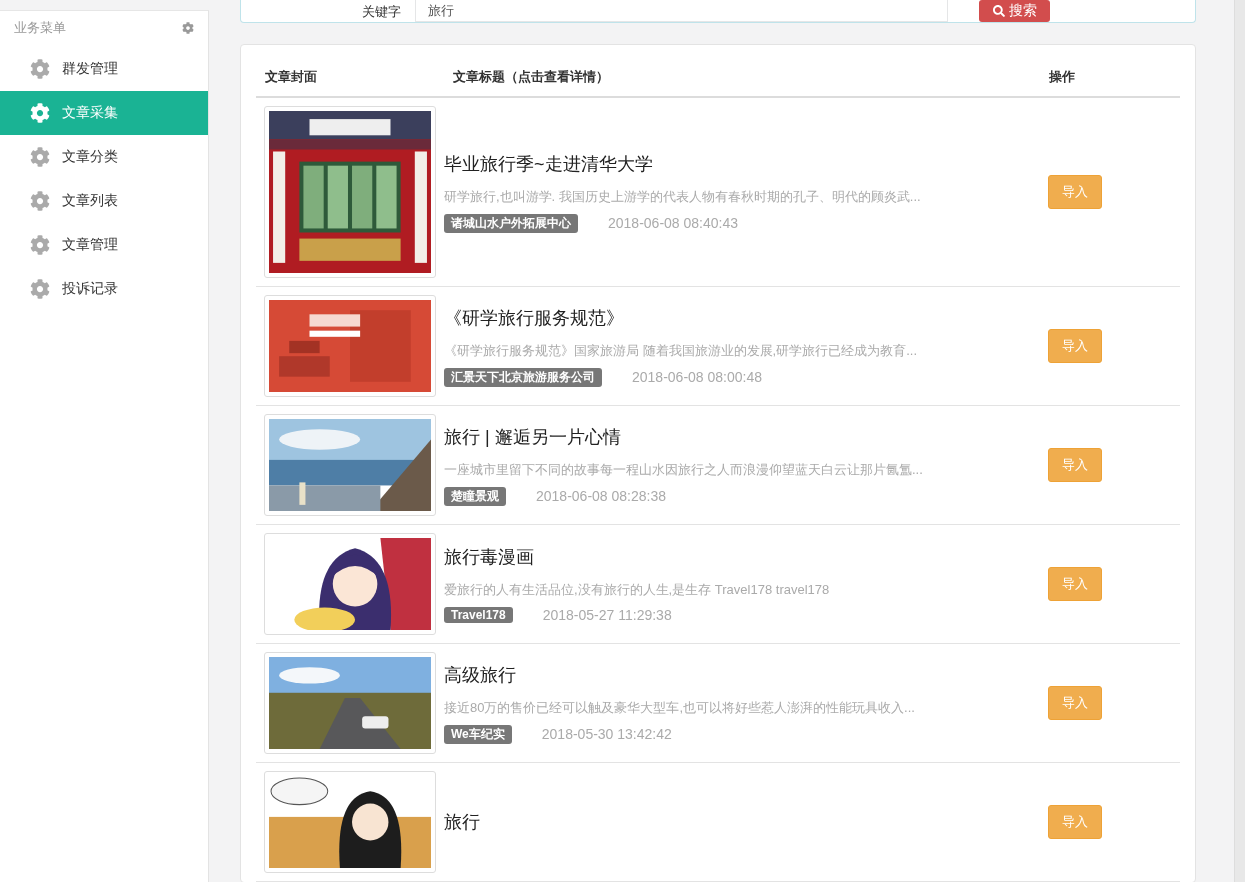 The image size is (1245, 882). I want to click on publish-date: 2018-05-30 13:42:42, so click(606, 734).